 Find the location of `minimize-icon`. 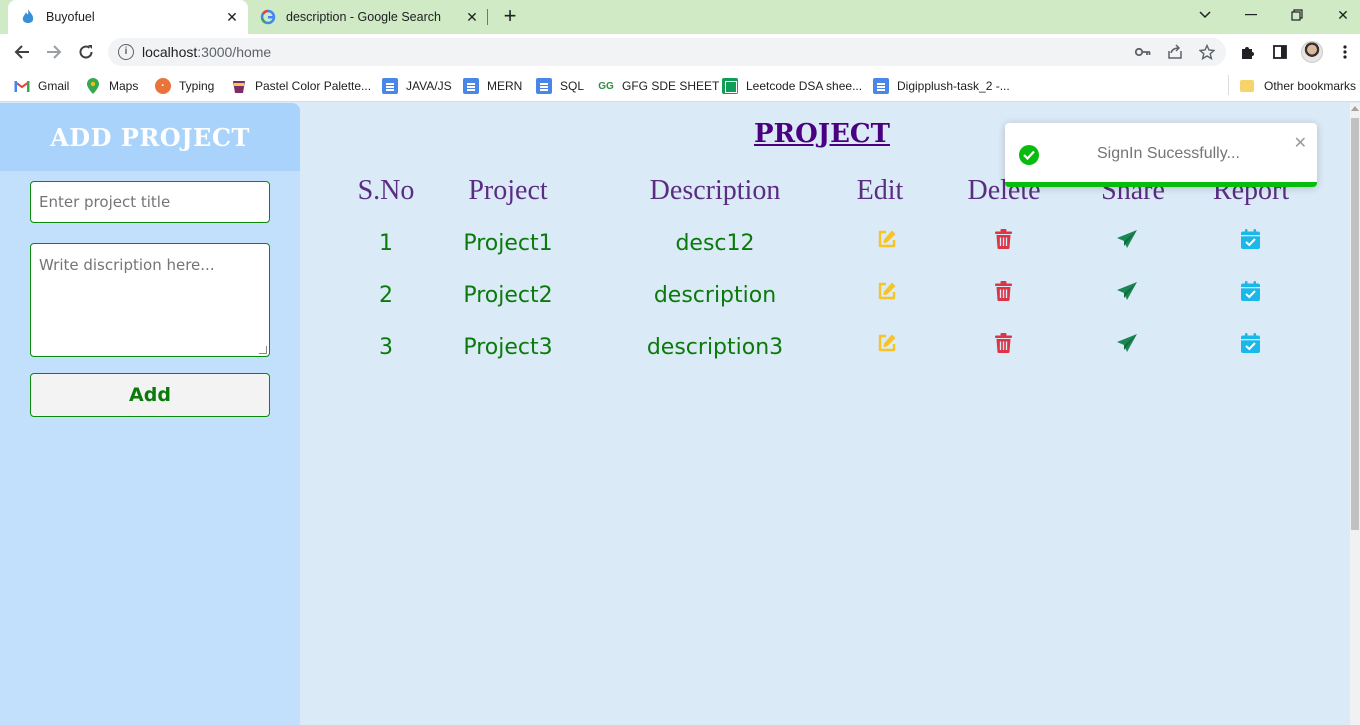

minimize-icon is located at coordinates (1251, 15).